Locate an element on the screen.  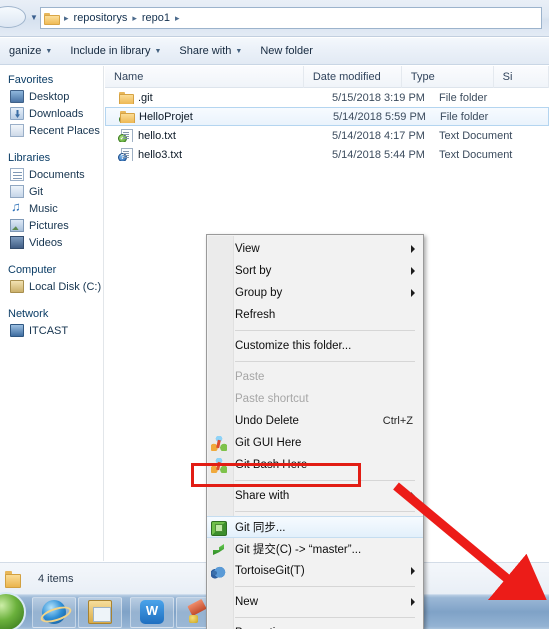
sidebar-item-git: Git is located at coordinates (51, 191).